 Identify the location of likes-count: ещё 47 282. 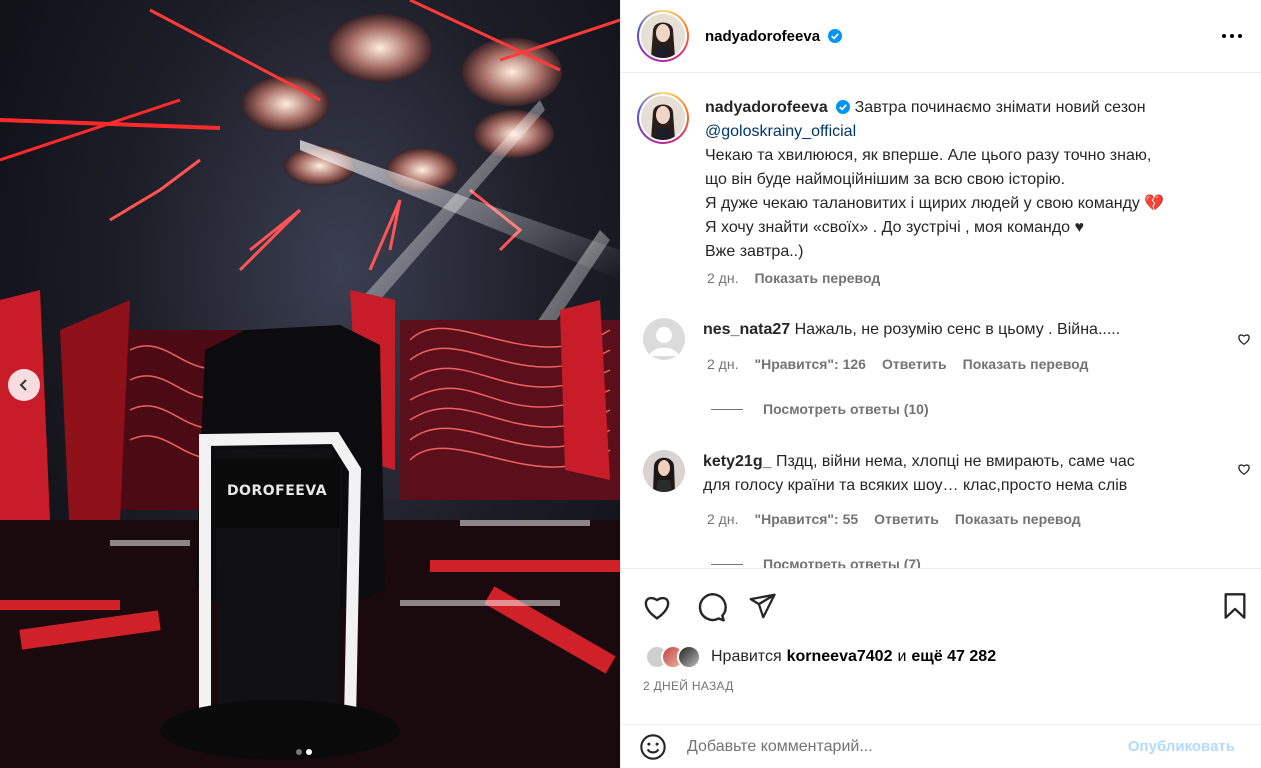
(953, 657).